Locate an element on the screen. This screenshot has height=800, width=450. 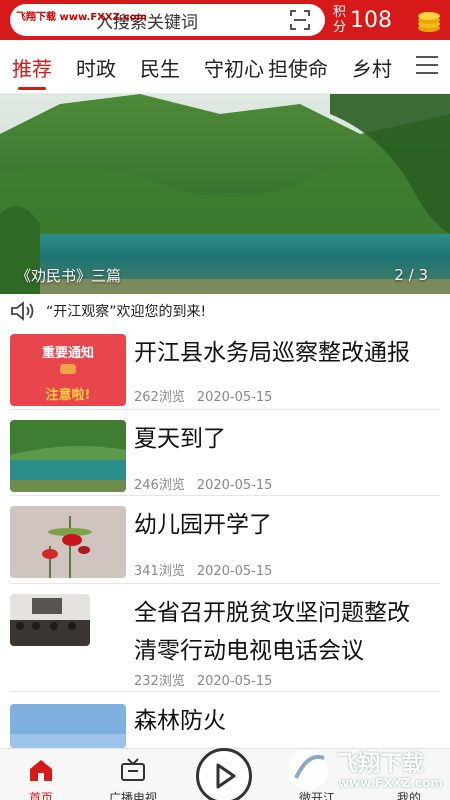
article-meta: 246浏览 2020-05-15 is located at coordinates (203, 483).